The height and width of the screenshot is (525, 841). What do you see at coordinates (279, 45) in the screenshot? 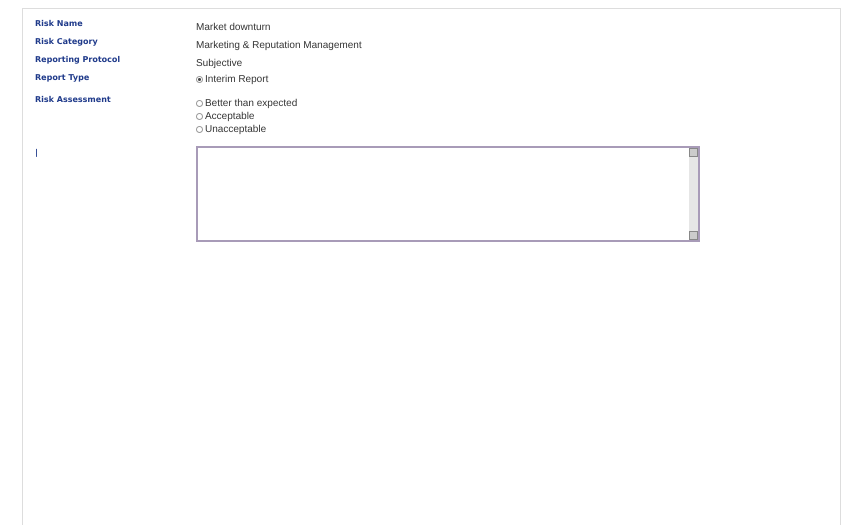
I see `field-value: Marketing & Reputation Management` at bounding box center [279, 45].